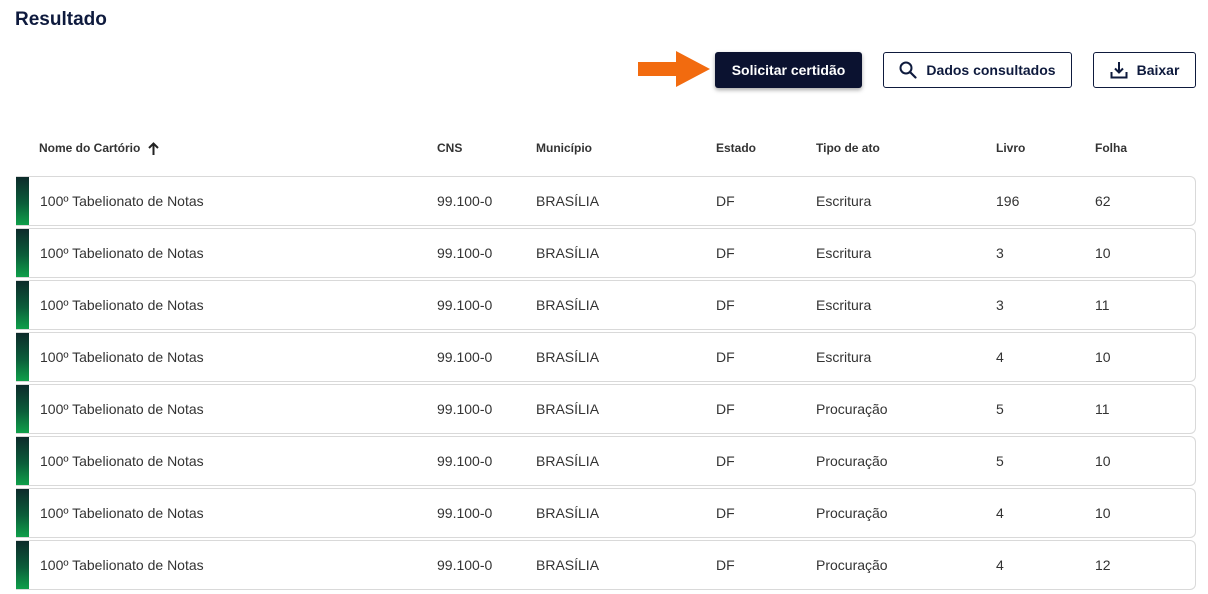  What do you see at coordinates (90, 148) in the screenshot?
I see `header-nome-label: Nome do Cartório` at bounding box center [90, 148].